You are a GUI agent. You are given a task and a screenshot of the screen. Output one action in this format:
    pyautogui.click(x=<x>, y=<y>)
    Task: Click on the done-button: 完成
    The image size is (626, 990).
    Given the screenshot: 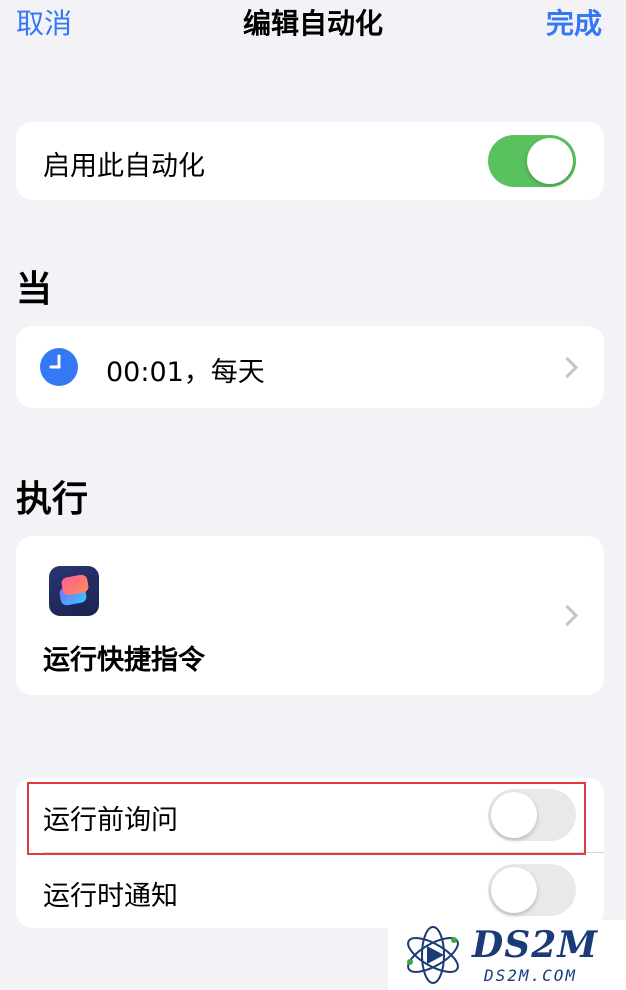 What is the action you would take?
    pyautogui.click(x=574, y=24)
    